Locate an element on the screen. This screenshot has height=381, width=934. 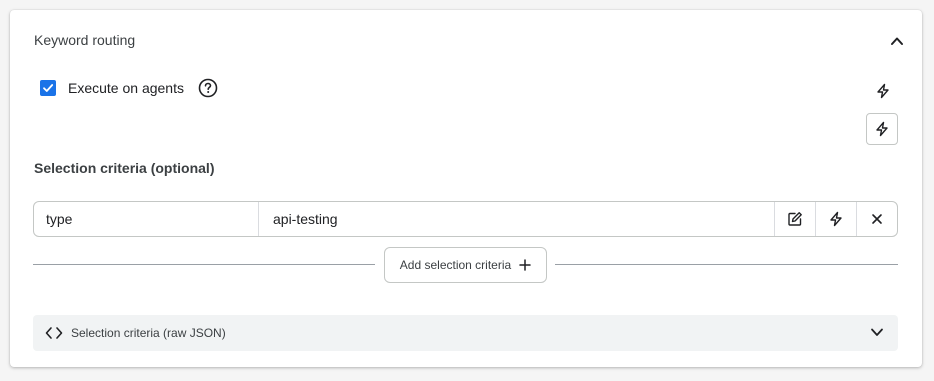
bolt-button is located at coordinates (882, 129).